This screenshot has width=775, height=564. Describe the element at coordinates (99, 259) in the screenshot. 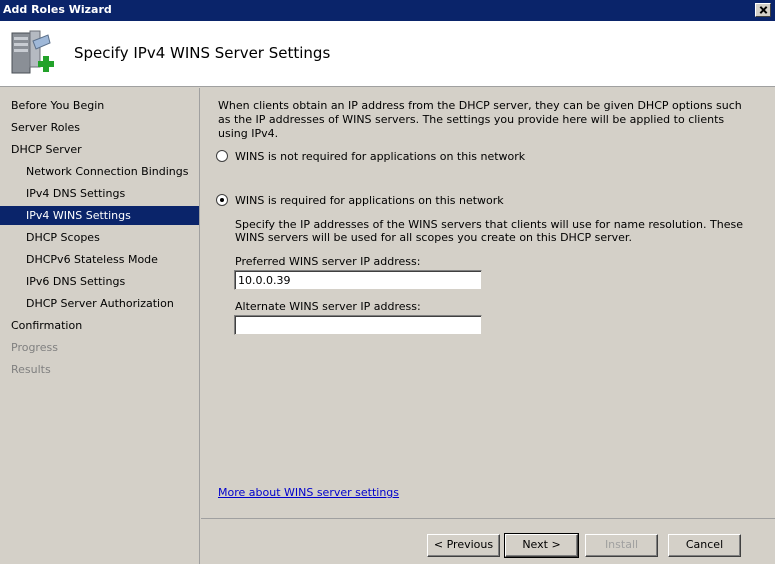

I see `nav-dhcpv6-stateless-mode: DHCPv6 Stateless Mode` at that location.